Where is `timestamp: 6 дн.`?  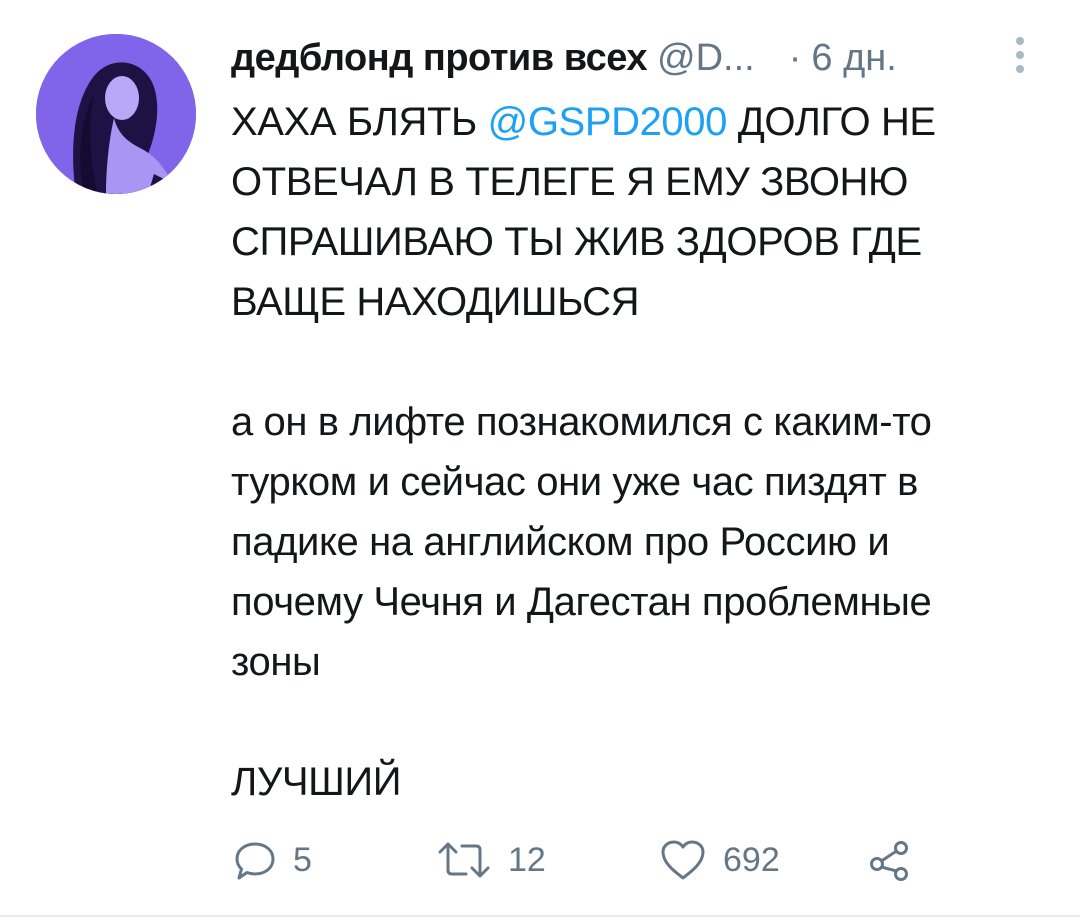 timestamp: 6 дн. is located at coordinates (853, 58).